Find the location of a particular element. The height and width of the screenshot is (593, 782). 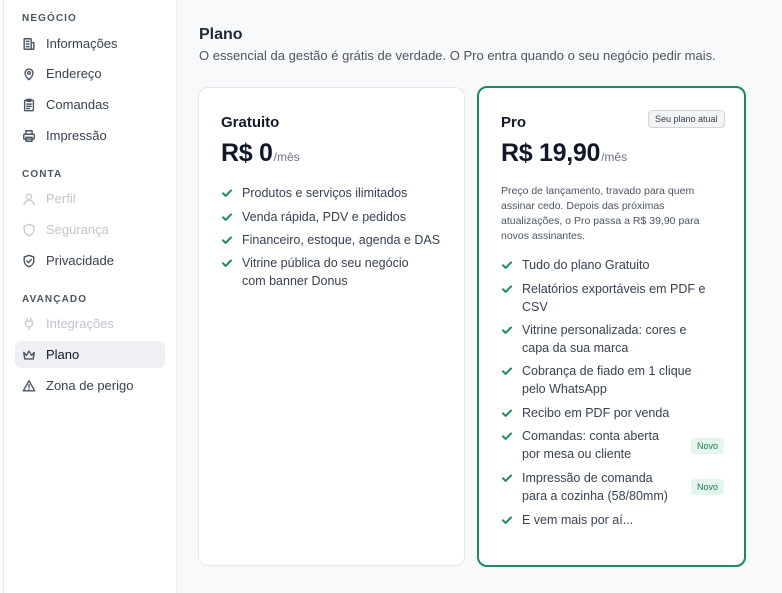

sidebar-item-label: Segurança is located at coordinates (77, 229).